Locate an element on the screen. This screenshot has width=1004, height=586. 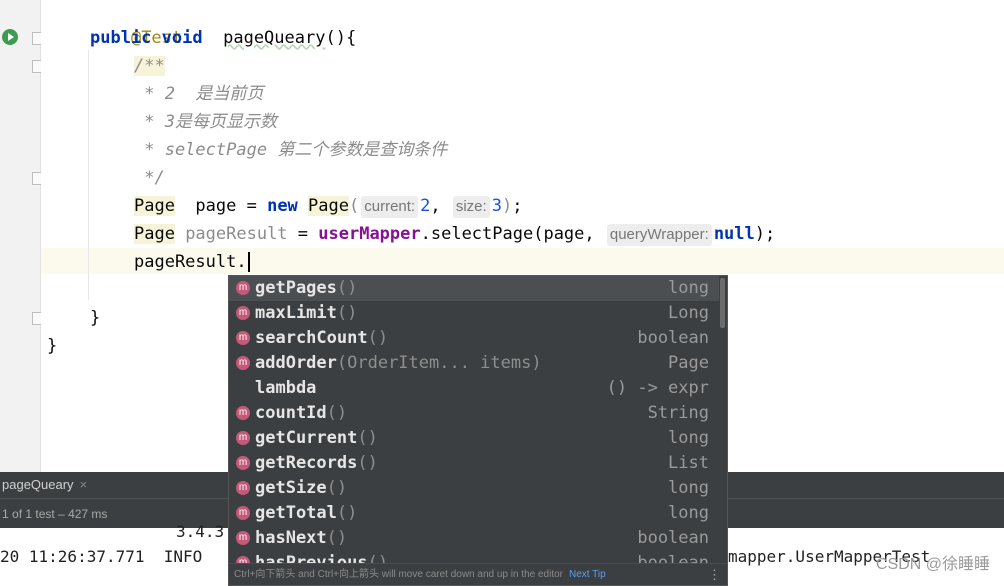
typed-text: pageResult. is located at coordinates (190, 262).